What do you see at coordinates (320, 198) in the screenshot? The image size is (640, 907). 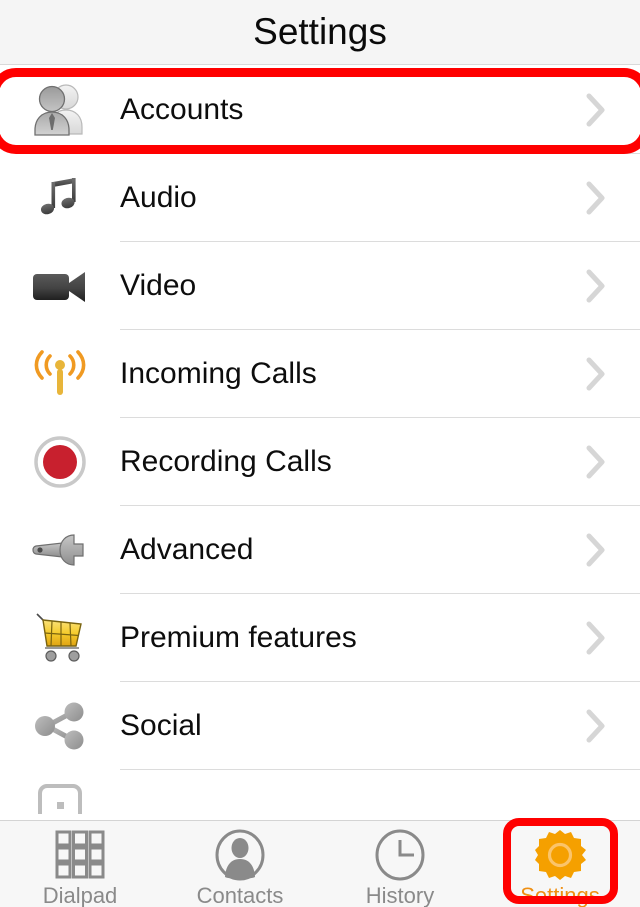 I see `list-item-audio: Audio` at bounding box center [320, 198].